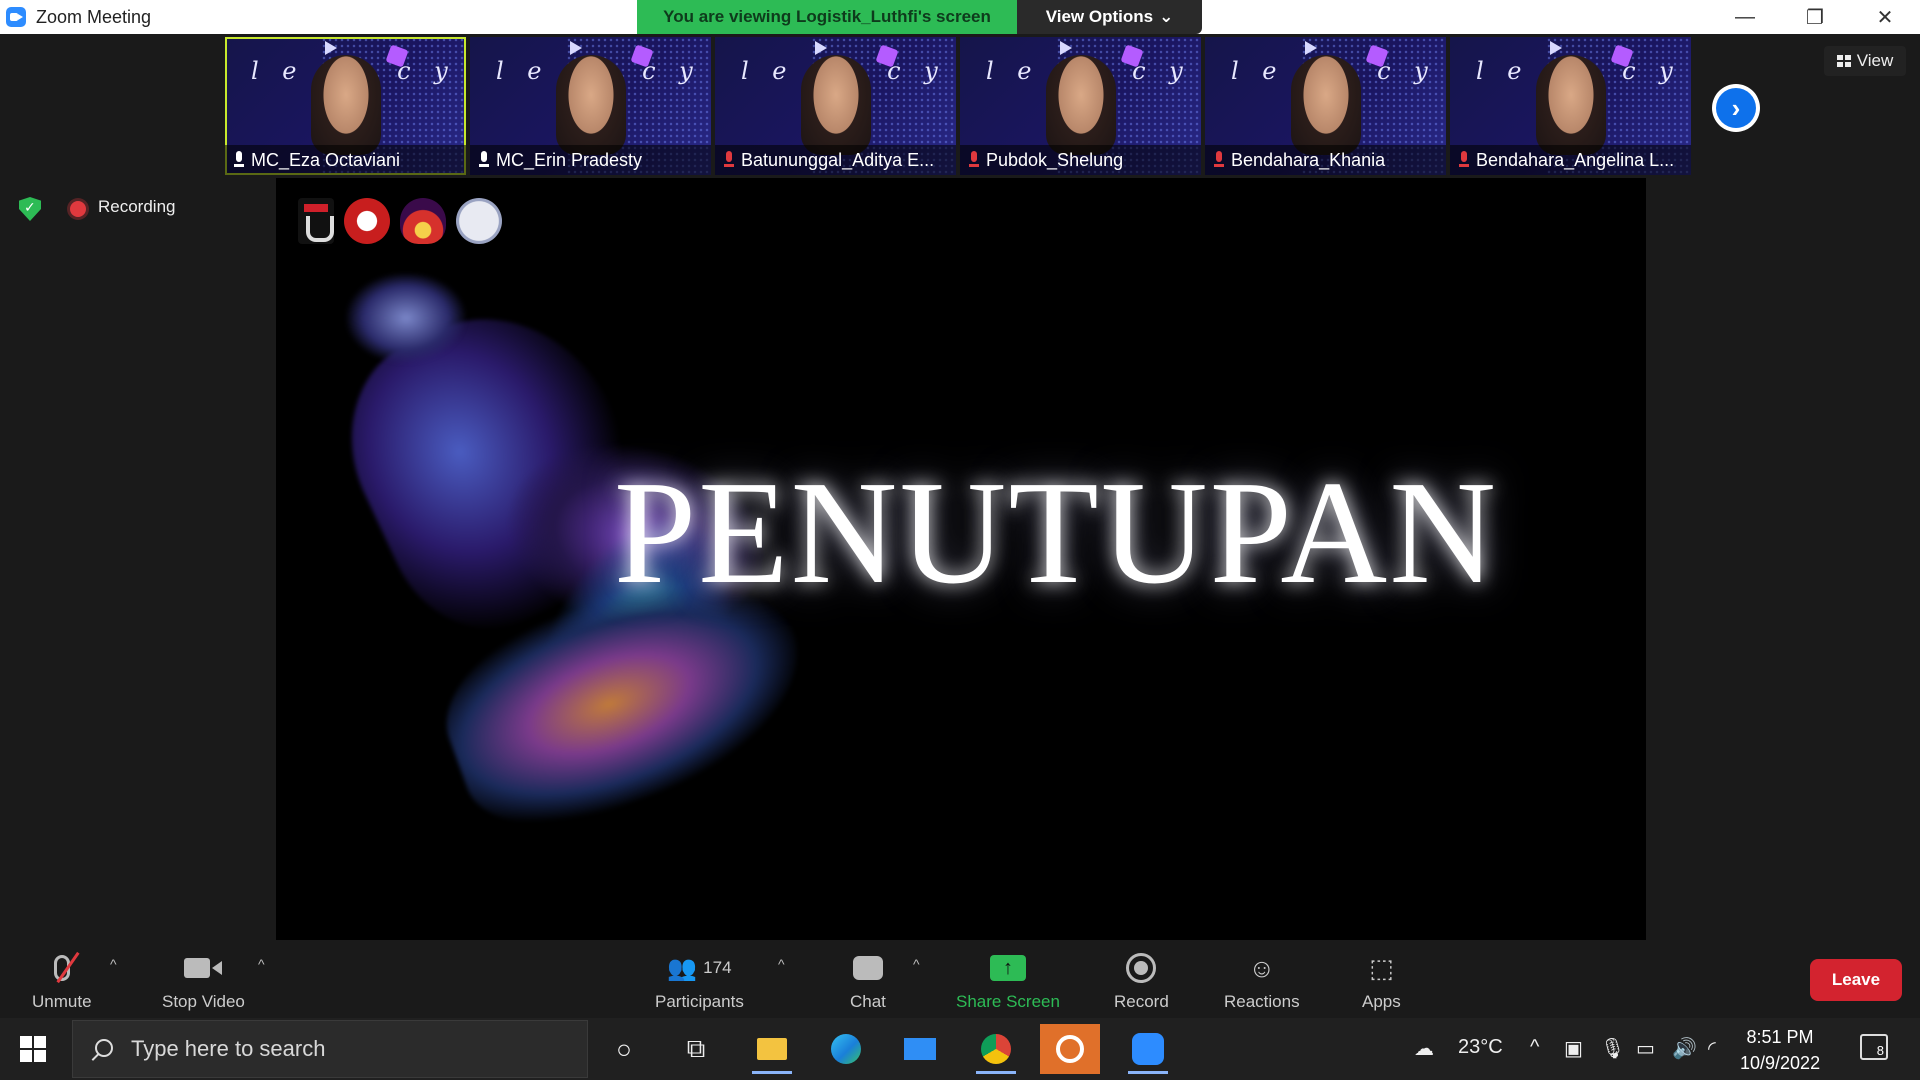  What do you see at coordinates (699, 968) in the screenshot?
I see `participants-icon-group: 👥 174` at bounding box center [699, 968].